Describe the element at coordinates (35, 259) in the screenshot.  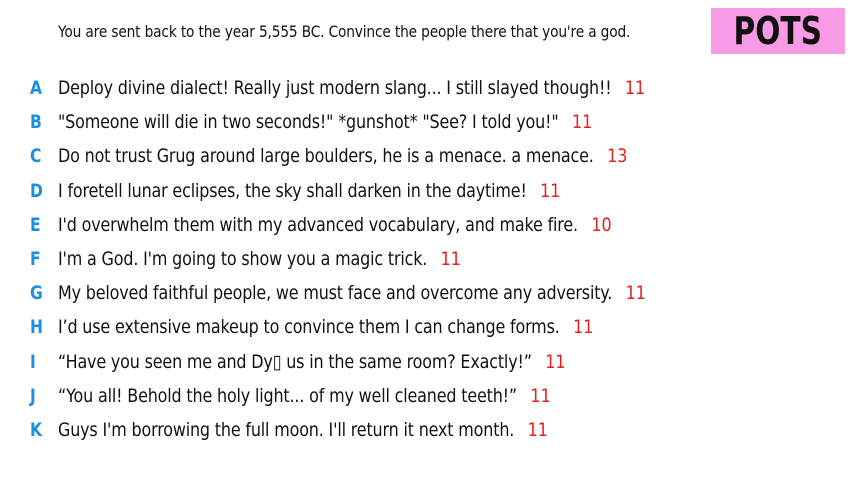
I see `answer-letter: F` at that location.